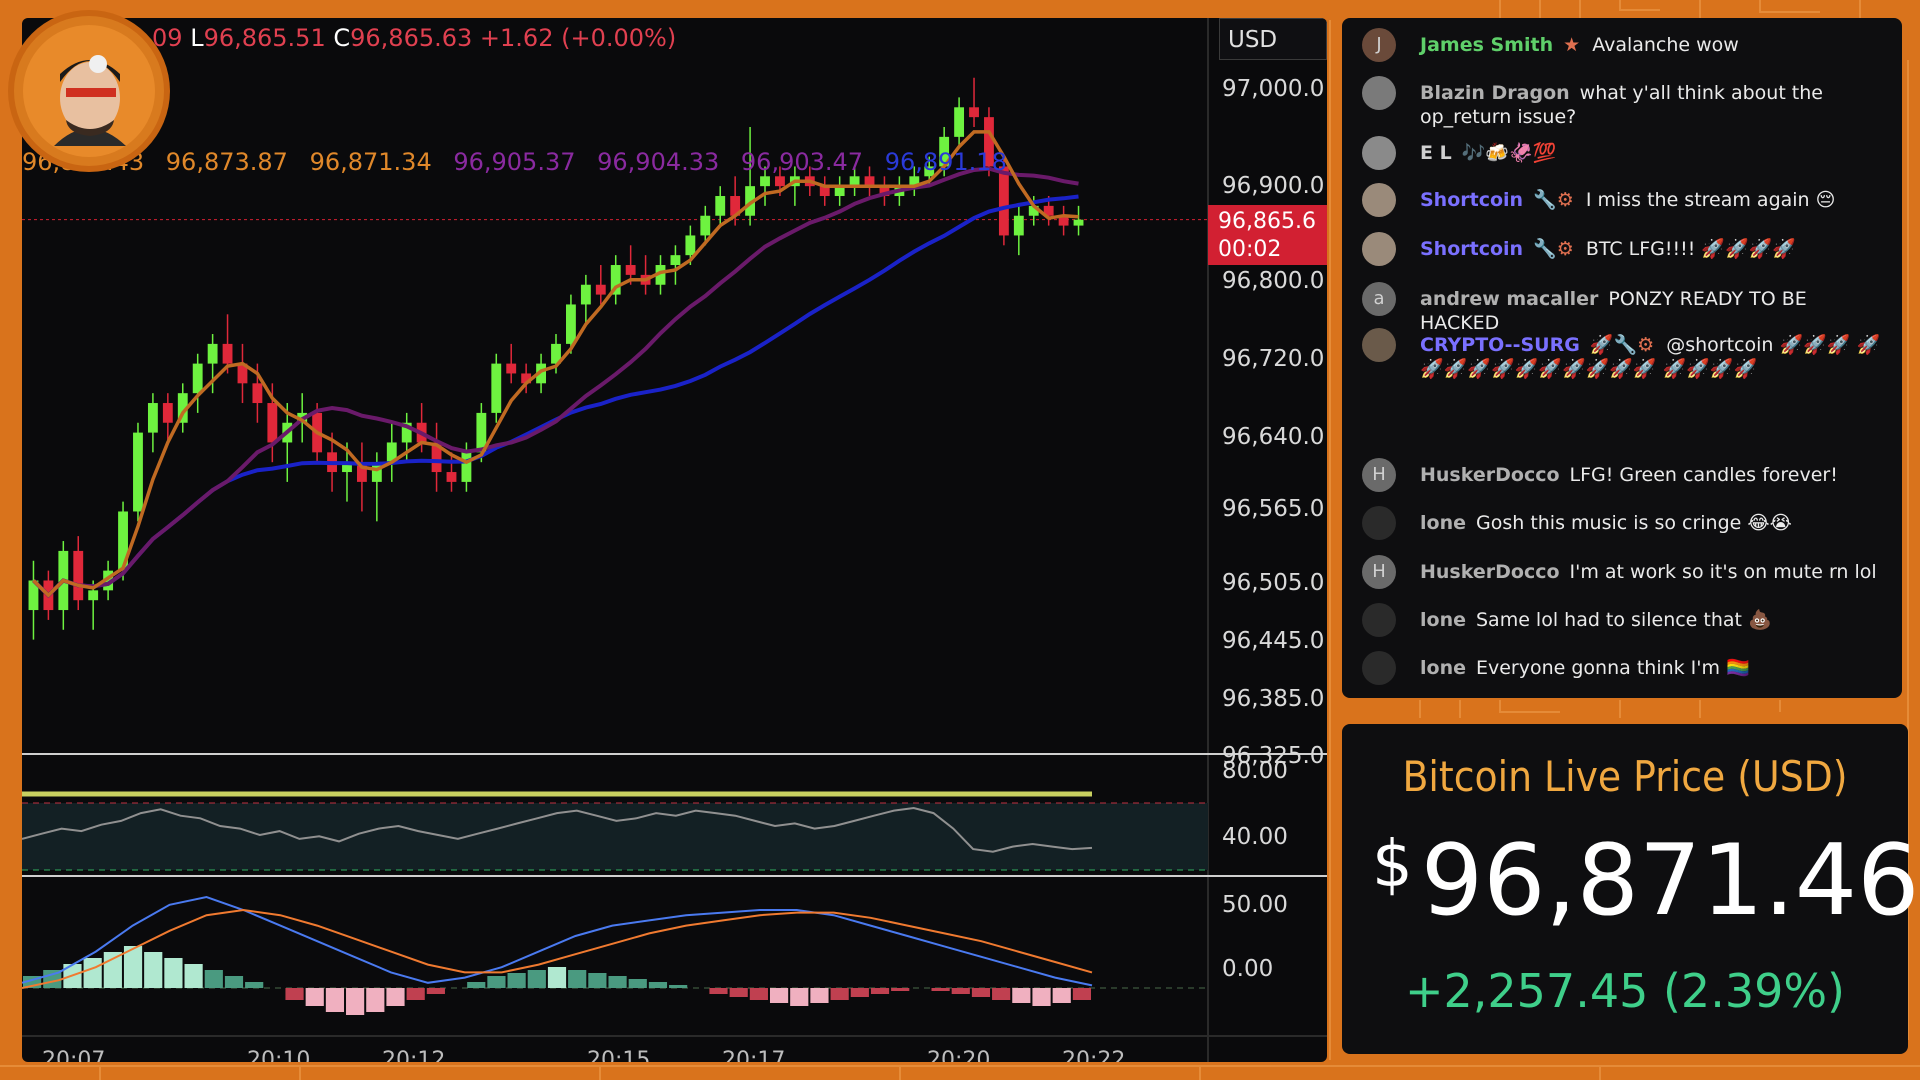 The width and height of the screenshot is (1920, 1080). What do you see at coordinates (1622, 668) in the screenshot?
I see `chat-message: lone Everyone gonna think I'm 🏳️‍🌈` at bounding box center [1622, 668].